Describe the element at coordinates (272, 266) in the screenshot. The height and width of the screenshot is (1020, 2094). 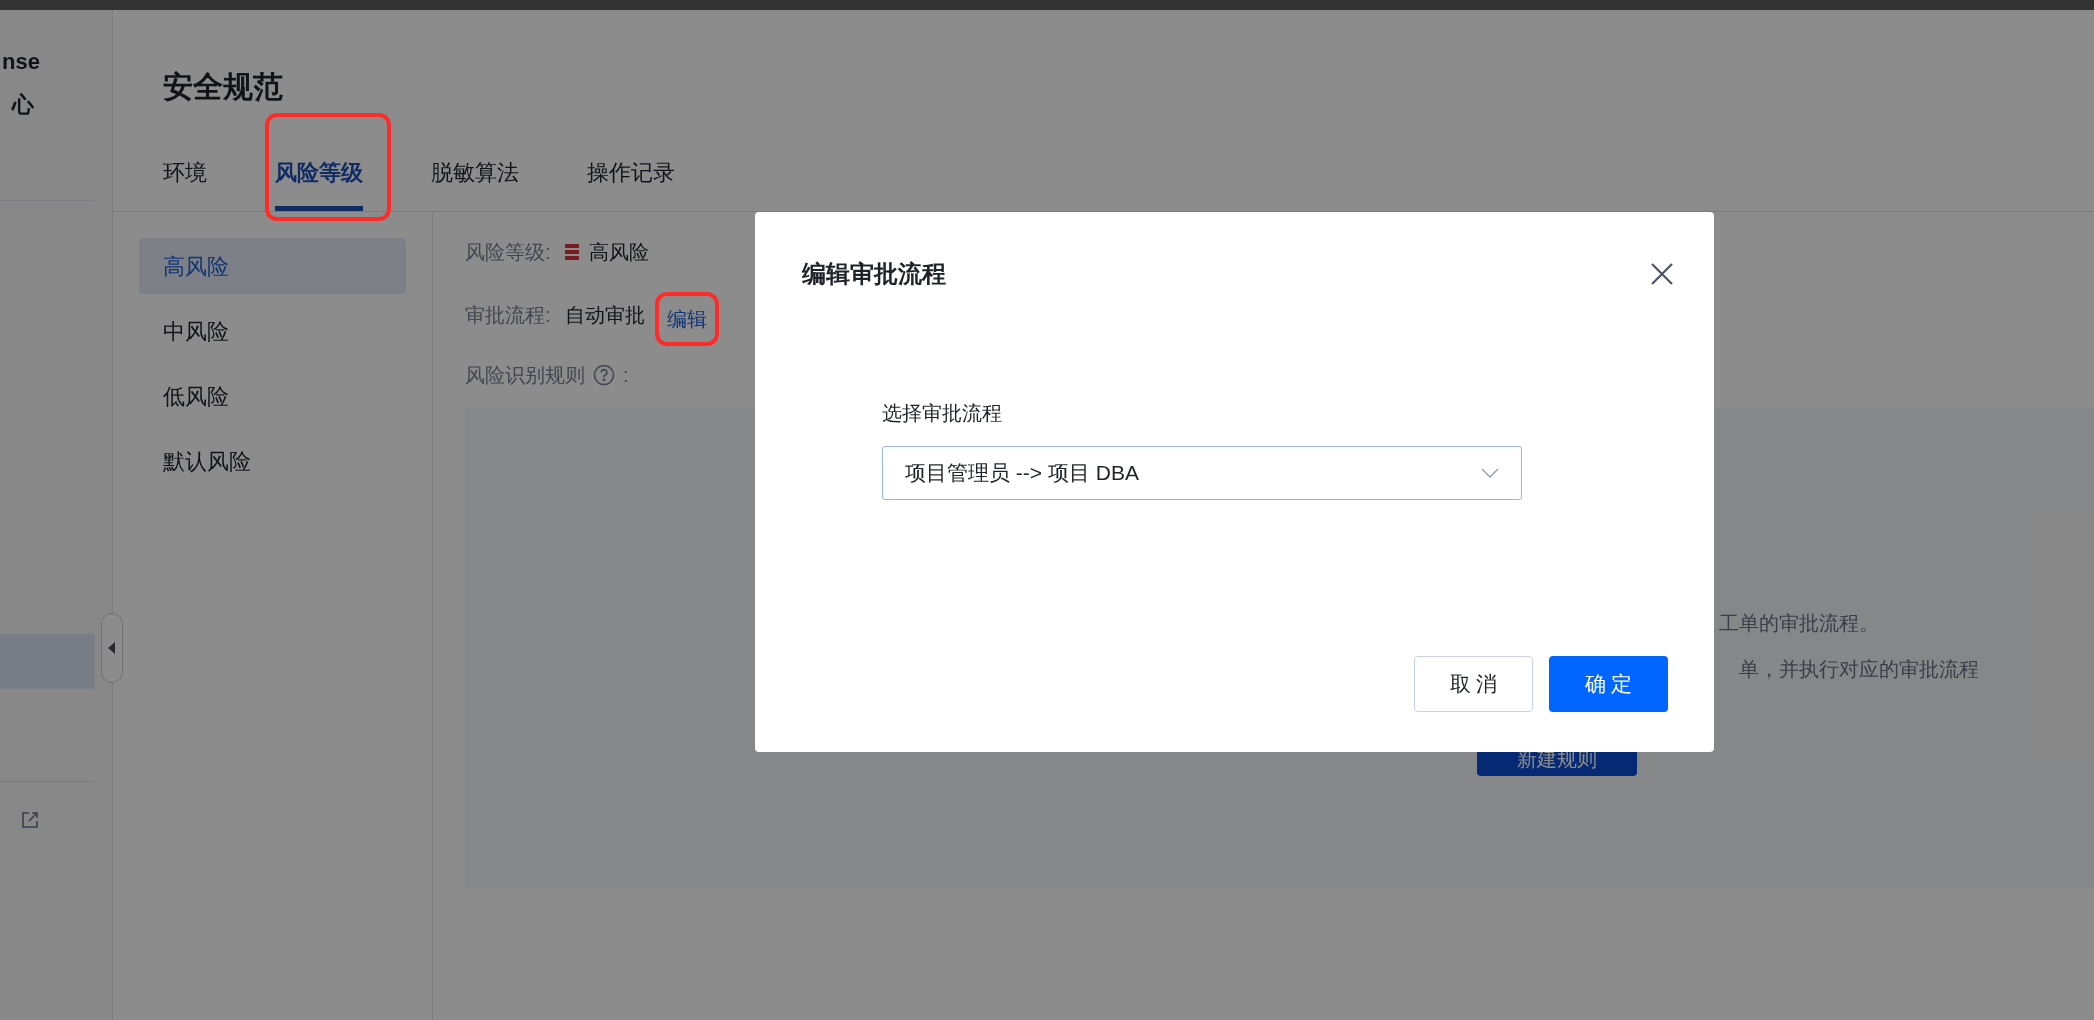
I see `risk-level-item: 高风险` at that location.